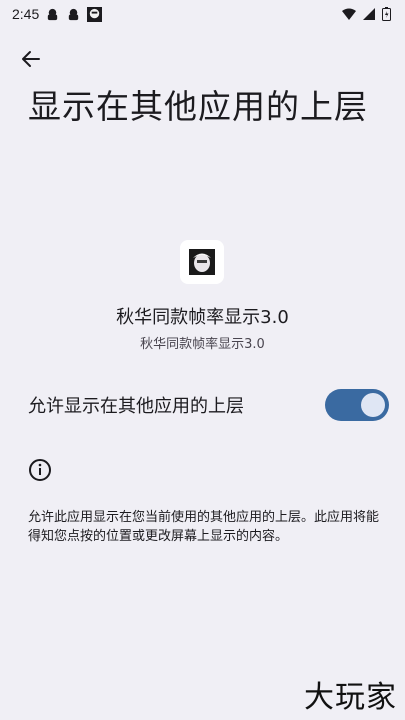 Image resolution: width=405 pixels, height=720 pixels. I want to click on info-icon, so click(40, 470).